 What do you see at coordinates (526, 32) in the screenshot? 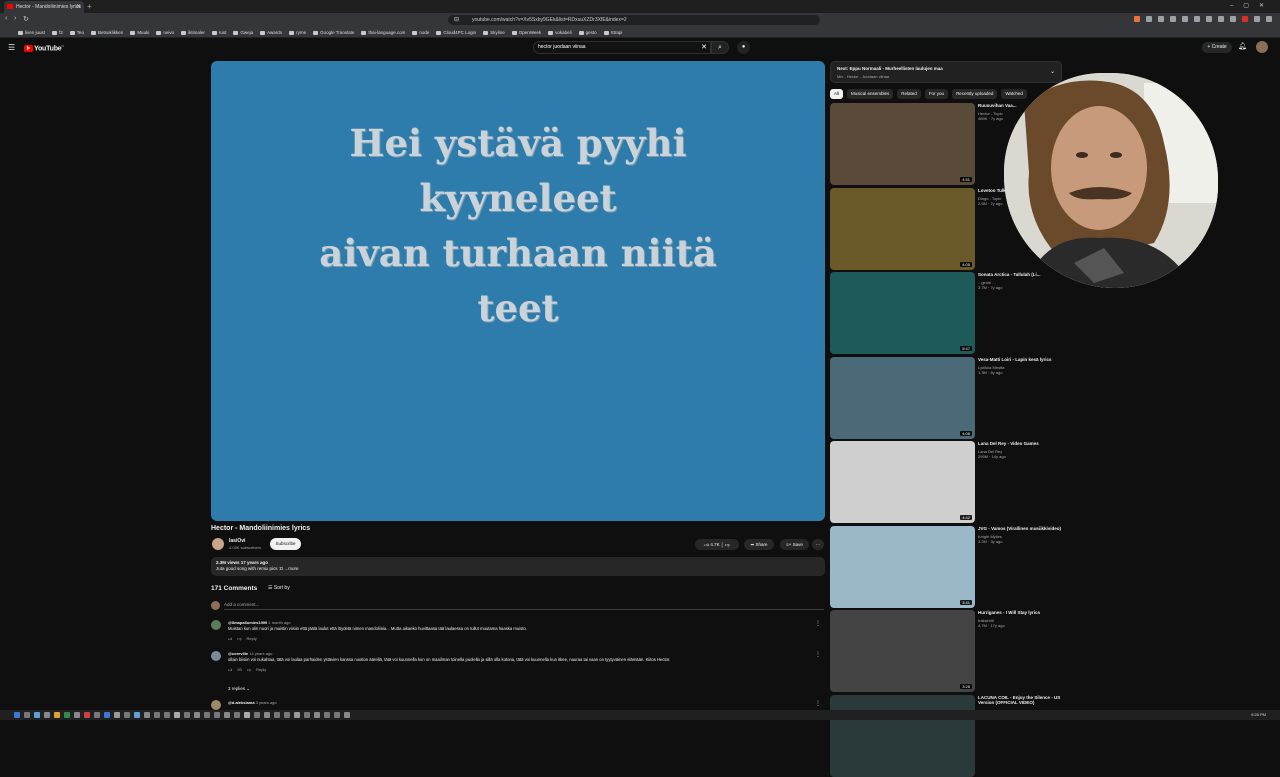
I see `bookmark-item: OpenWeek` at bounding box center [526, 32].